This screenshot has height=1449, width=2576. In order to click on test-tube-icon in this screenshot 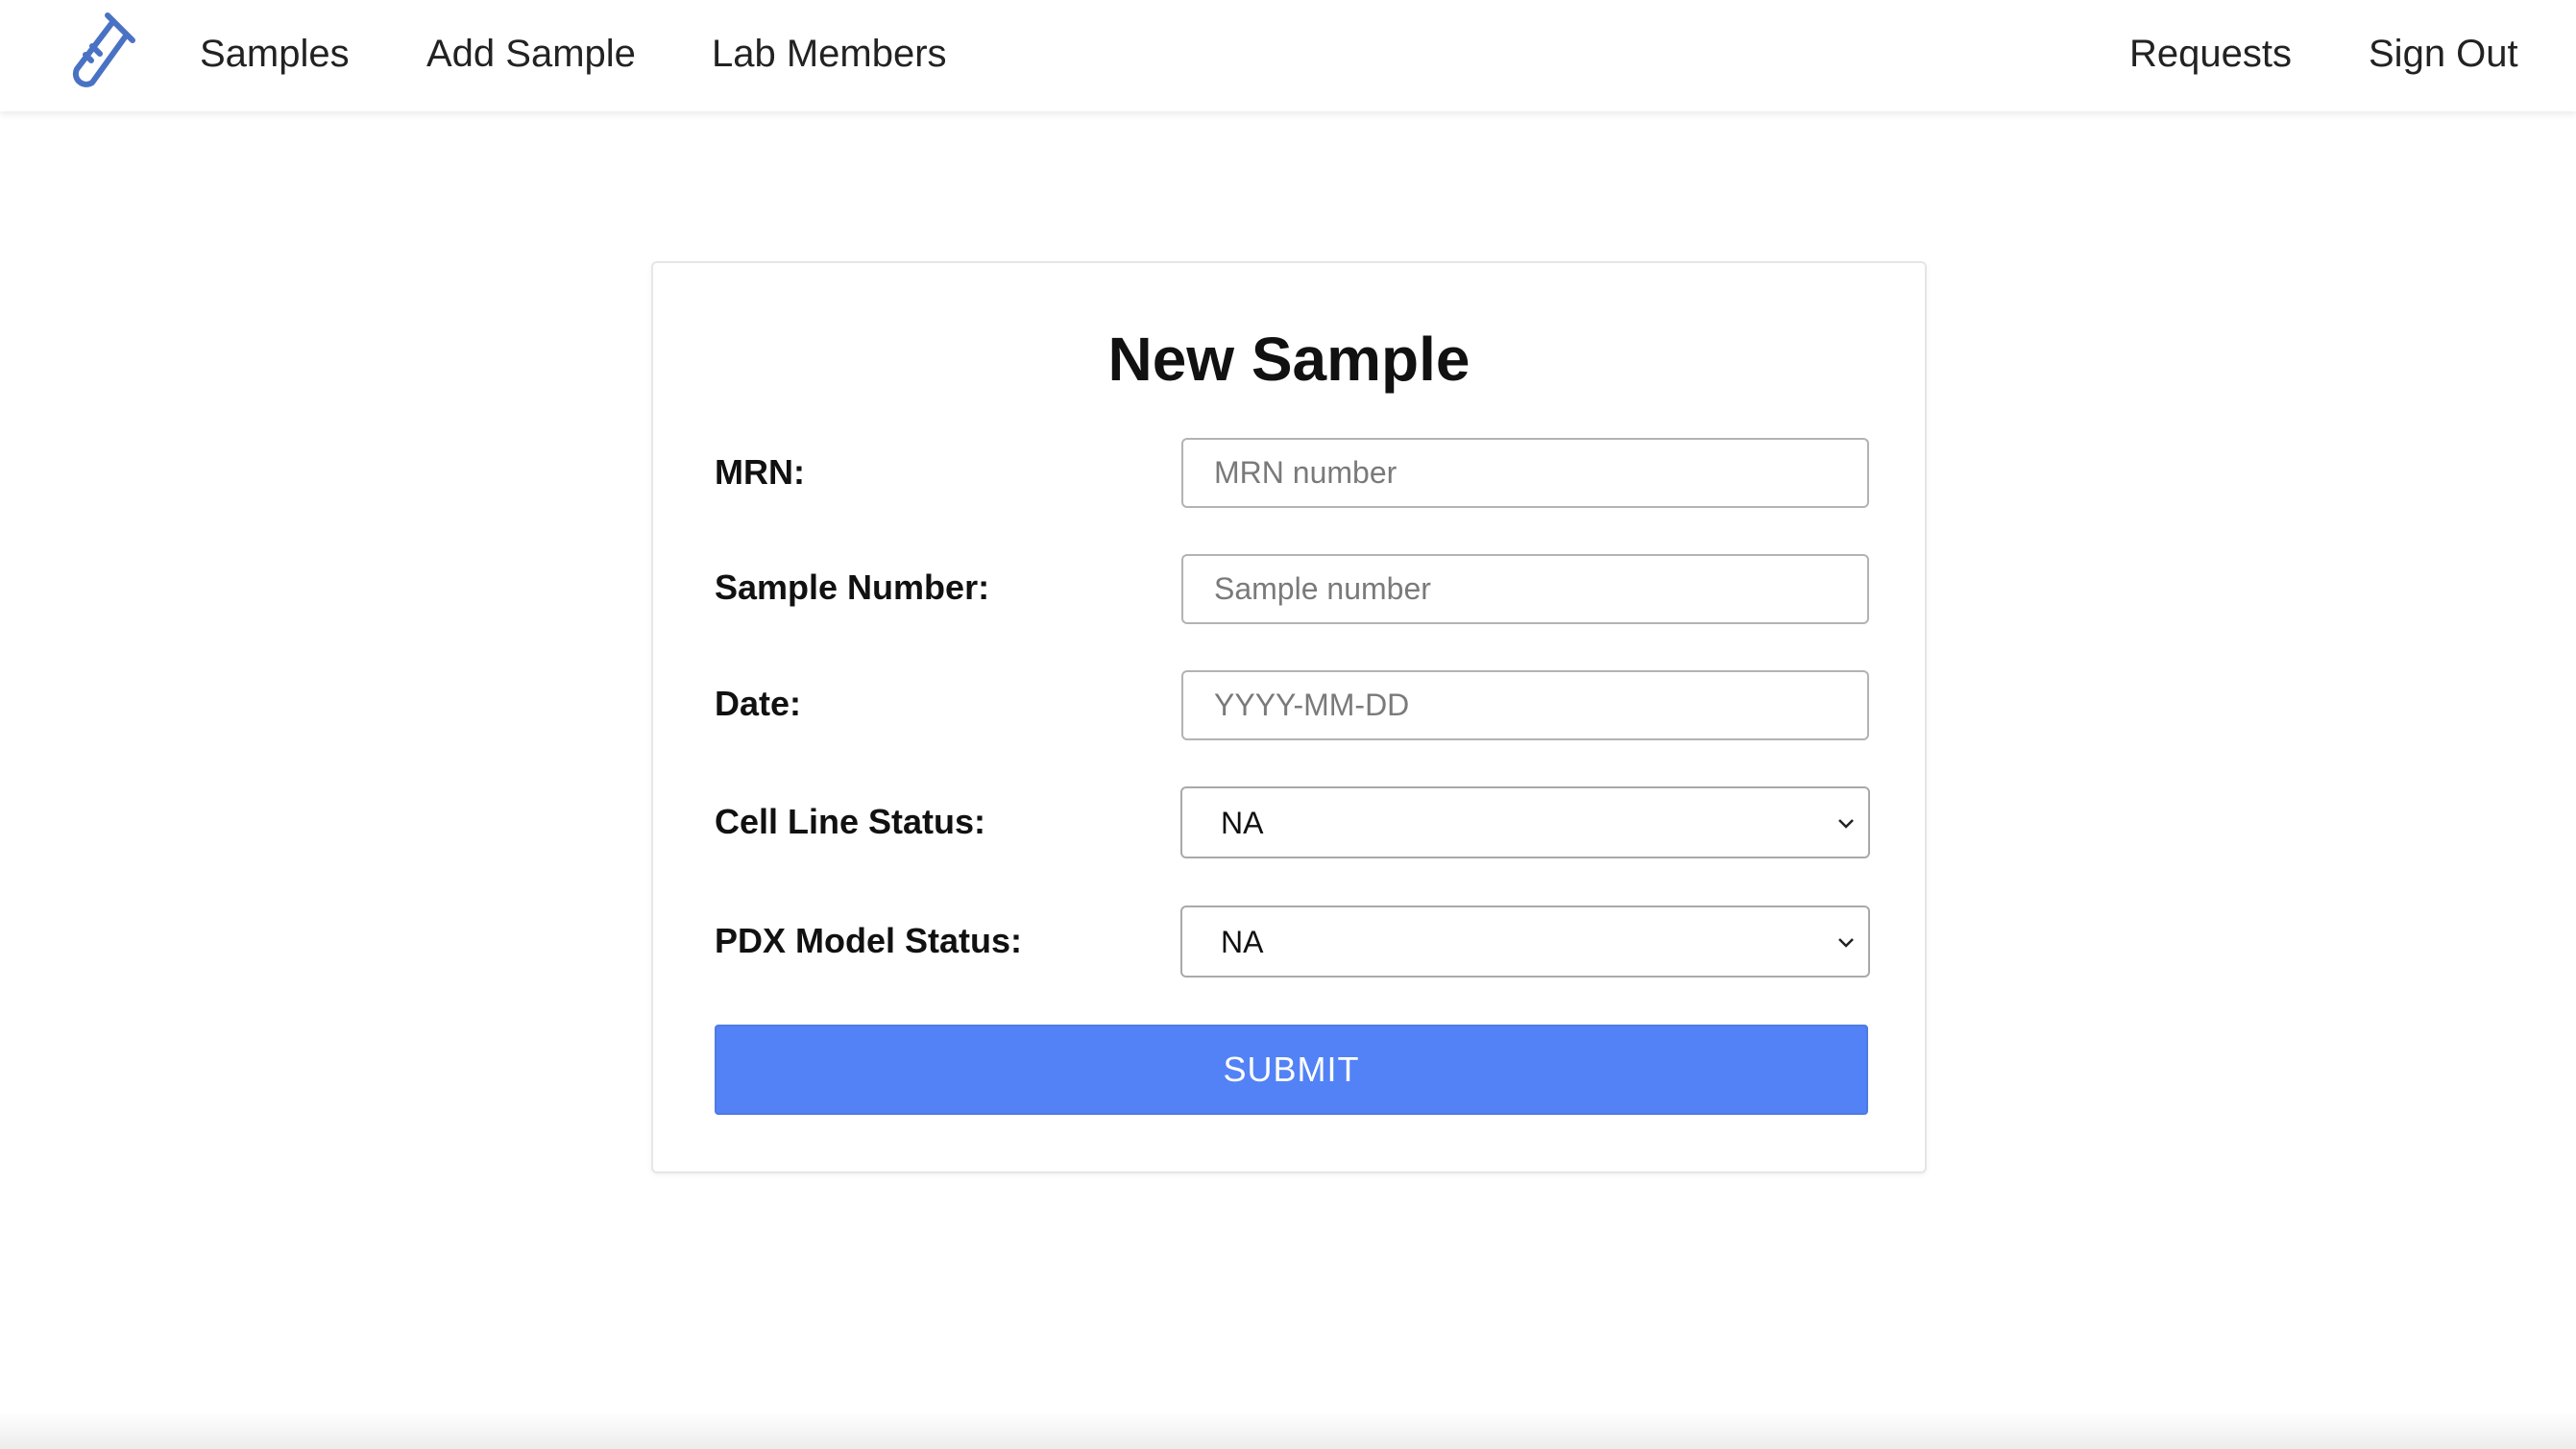, I will do `click(99, 50)`.